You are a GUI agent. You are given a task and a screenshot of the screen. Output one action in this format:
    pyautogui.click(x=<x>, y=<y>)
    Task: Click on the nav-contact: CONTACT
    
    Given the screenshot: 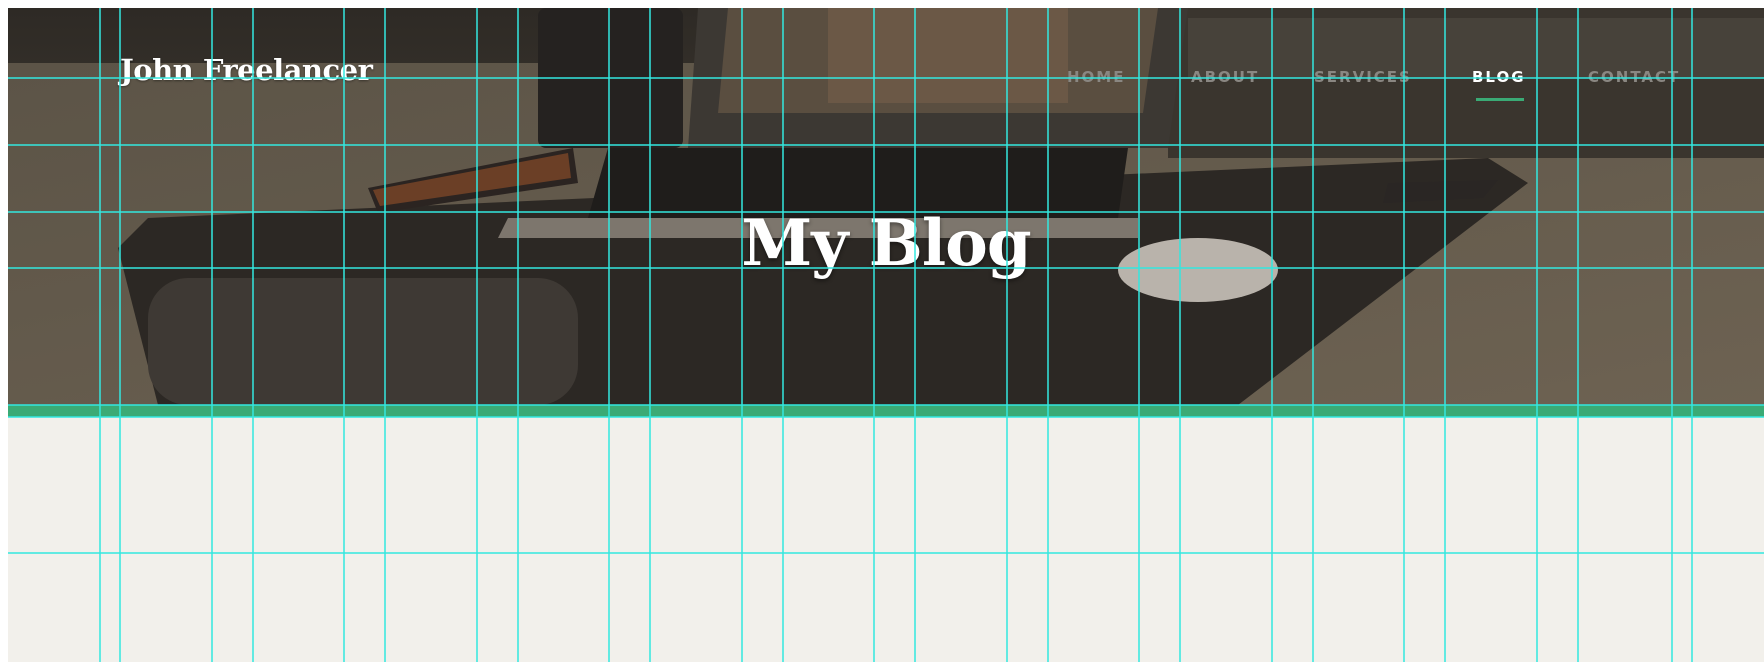 What is the action you would take?
    pyautogui.click(x=1634, y=77)
    